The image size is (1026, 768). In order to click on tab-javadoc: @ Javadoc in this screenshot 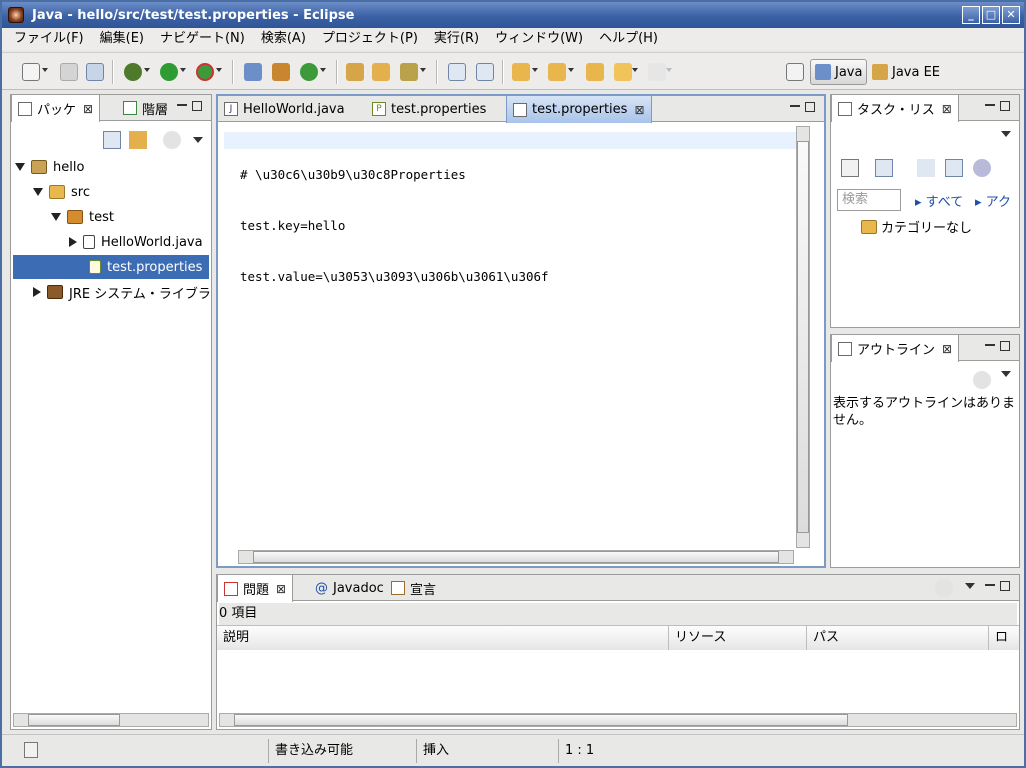, I will do `click(349, 588)`.